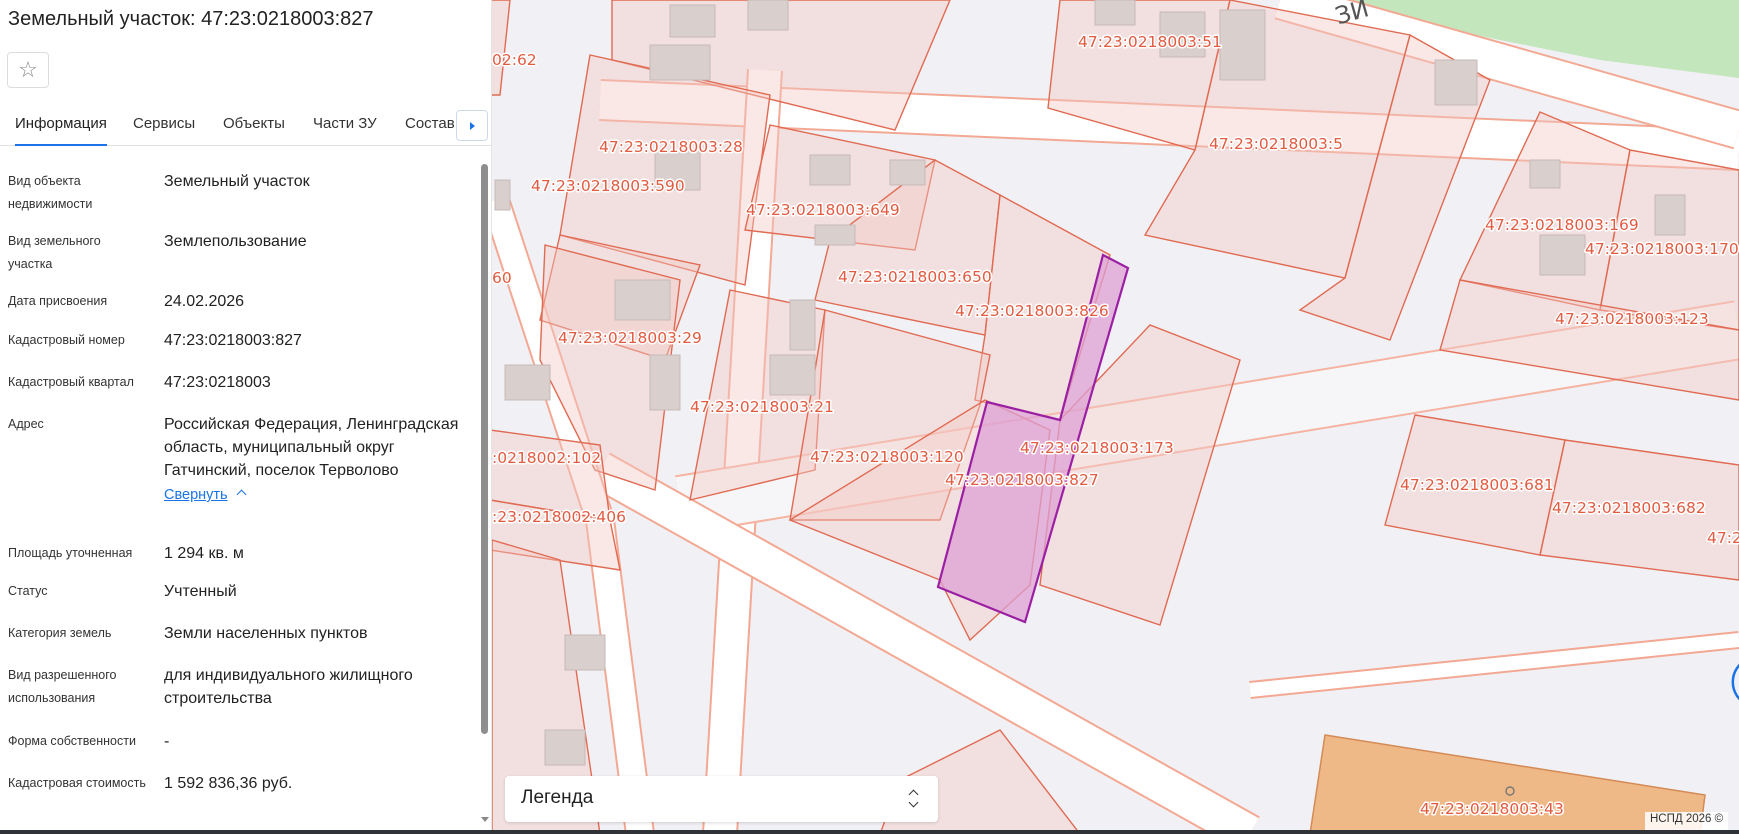  Describe the element at coordinates (58, 301) in the screenshot. I see `property-label: Дата присвоения` at that location.